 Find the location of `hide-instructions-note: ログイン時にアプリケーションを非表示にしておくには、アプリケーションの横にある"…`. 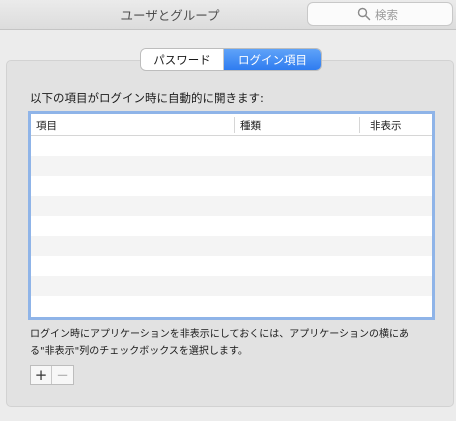

hide-instructions-note: ログイン時にアプリケーションを非表示にしておくには、アプリケーションの横にある"… is located at coordinates (219, 343).